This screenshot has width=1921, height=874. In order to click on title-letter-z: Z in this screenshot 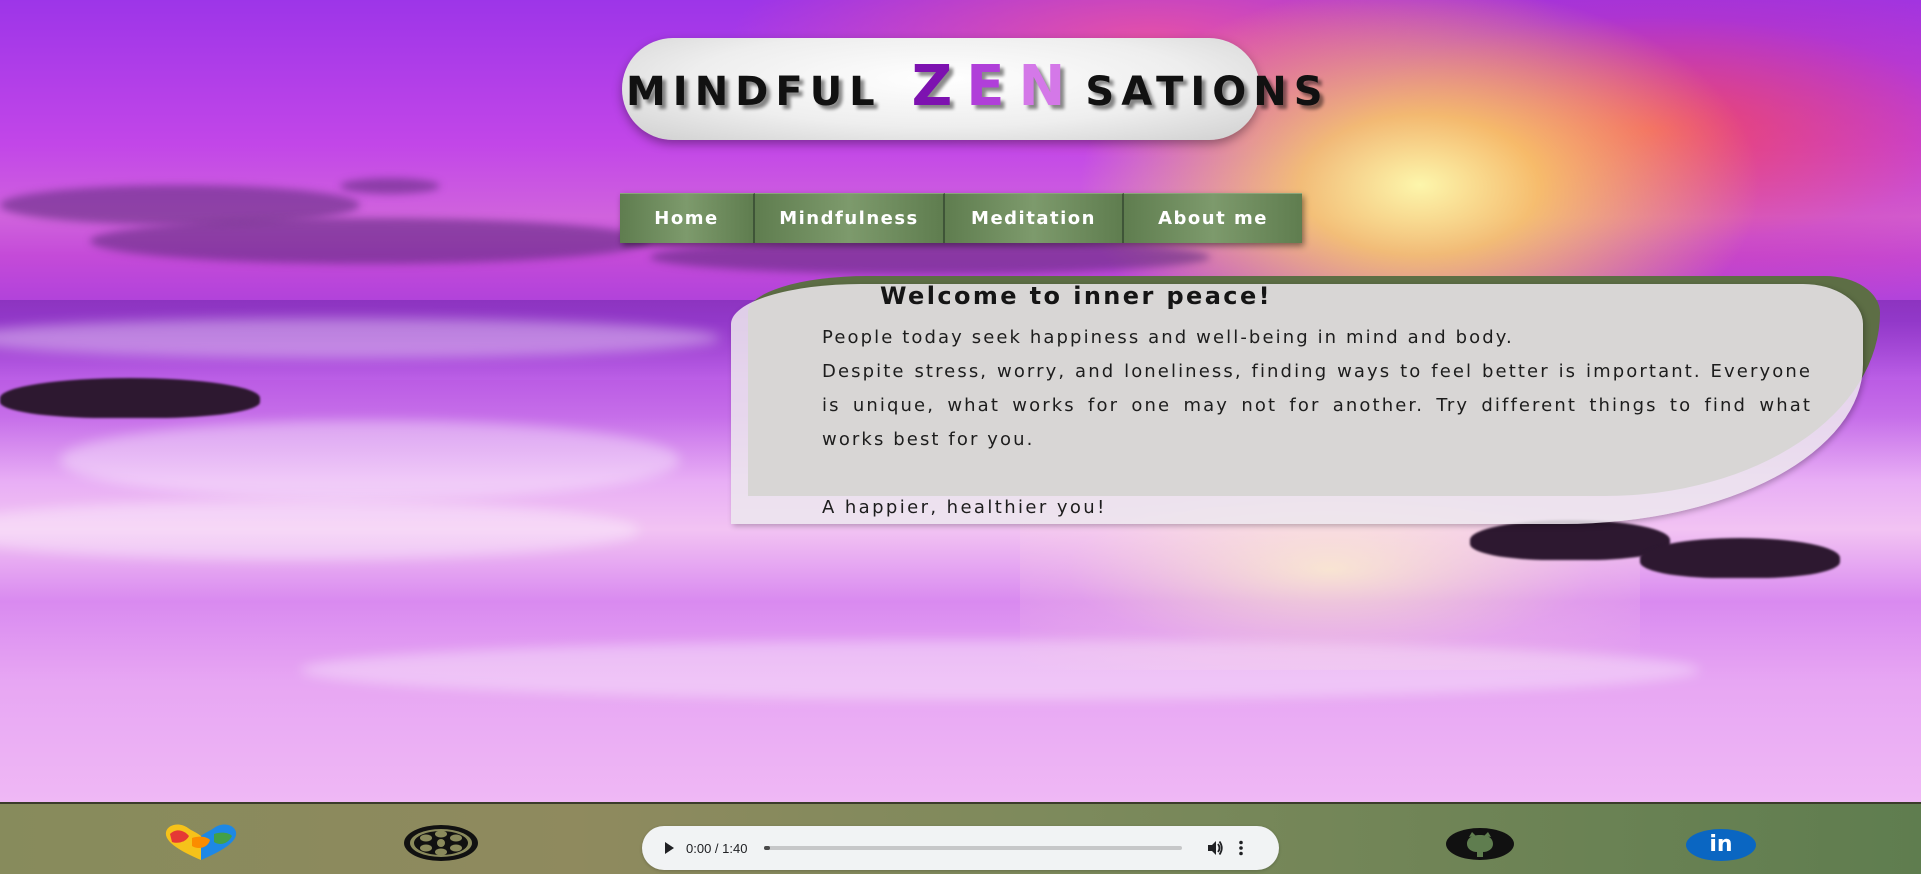, I will do `click(939, 86)`.